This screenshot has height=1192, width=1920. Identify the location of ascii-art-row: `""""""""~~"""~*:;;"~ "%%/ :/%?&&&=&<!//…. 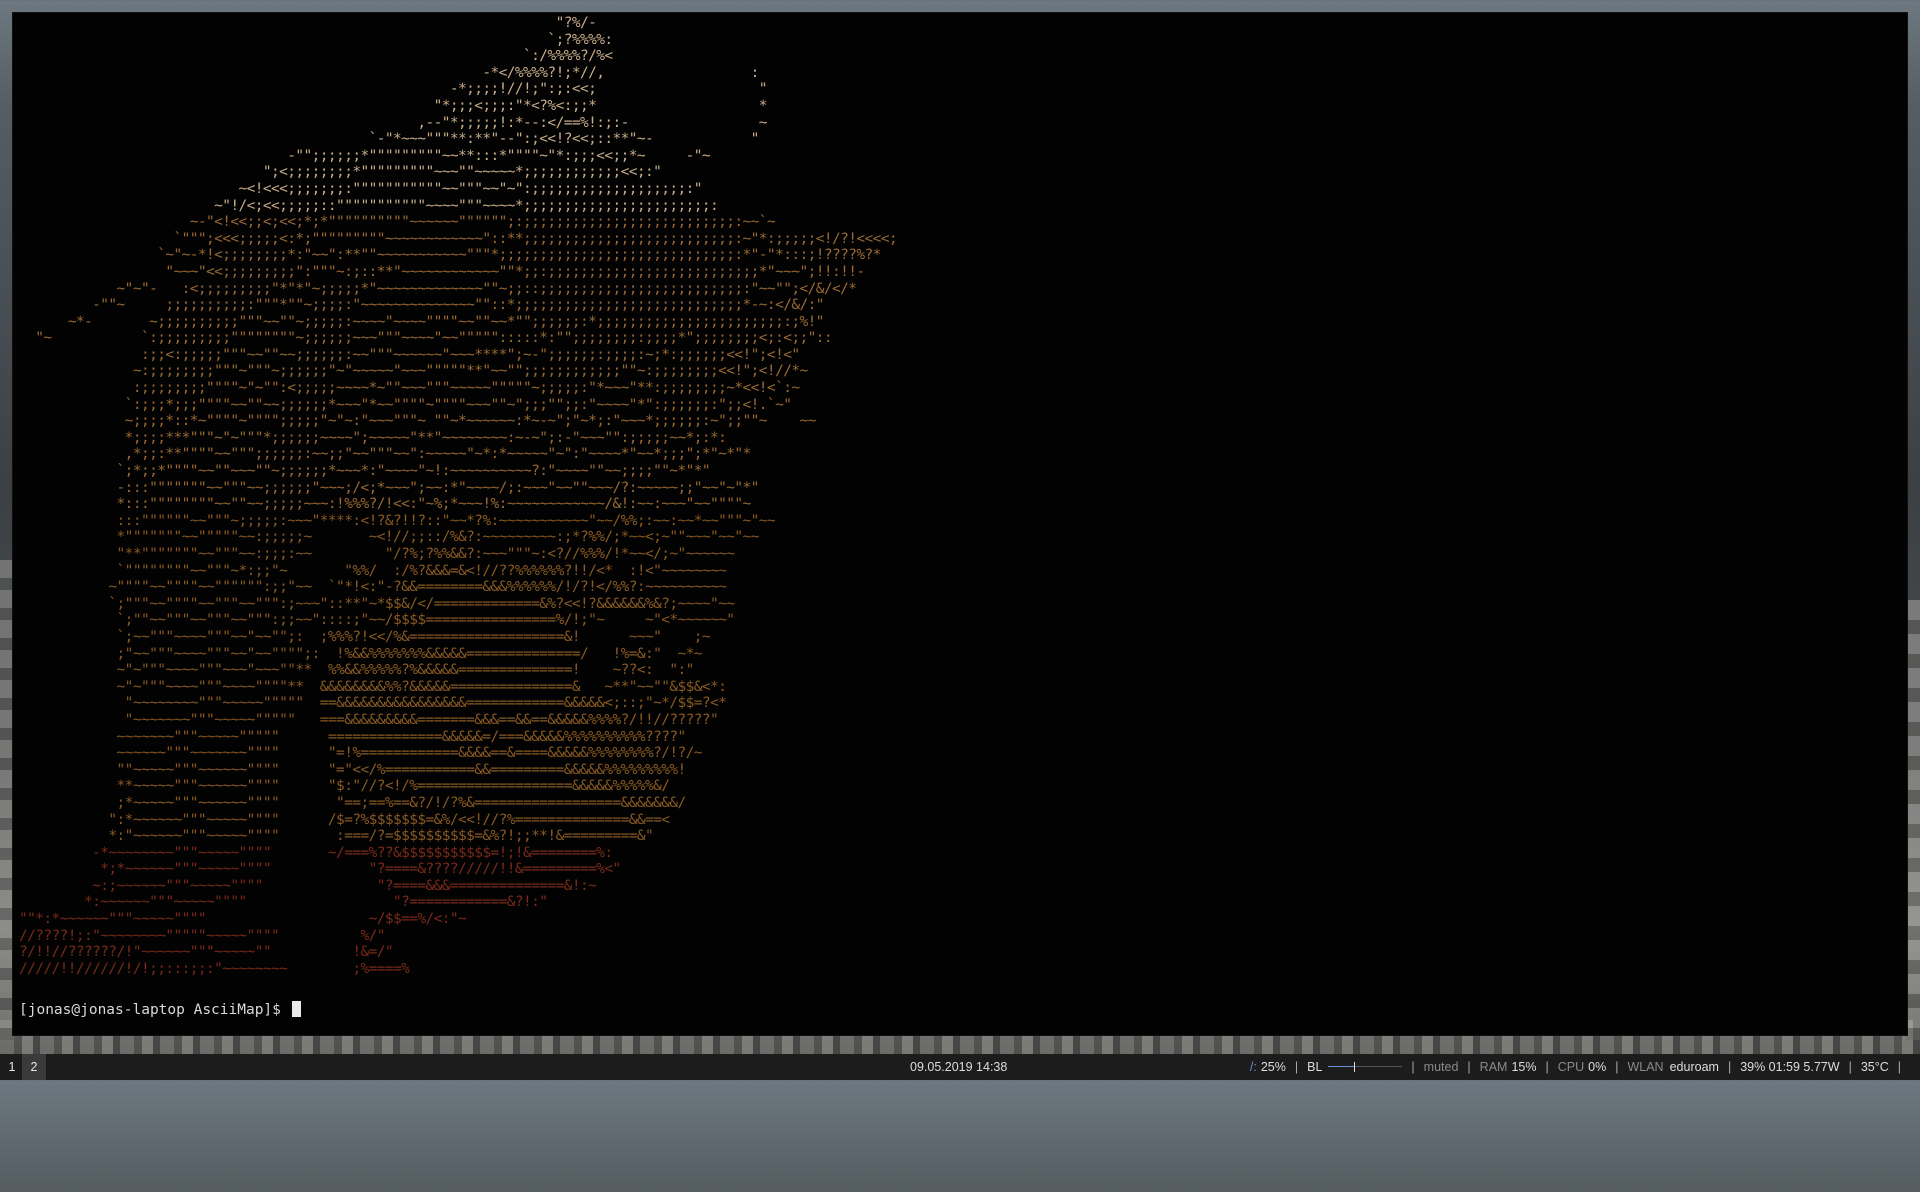
(373, 570).